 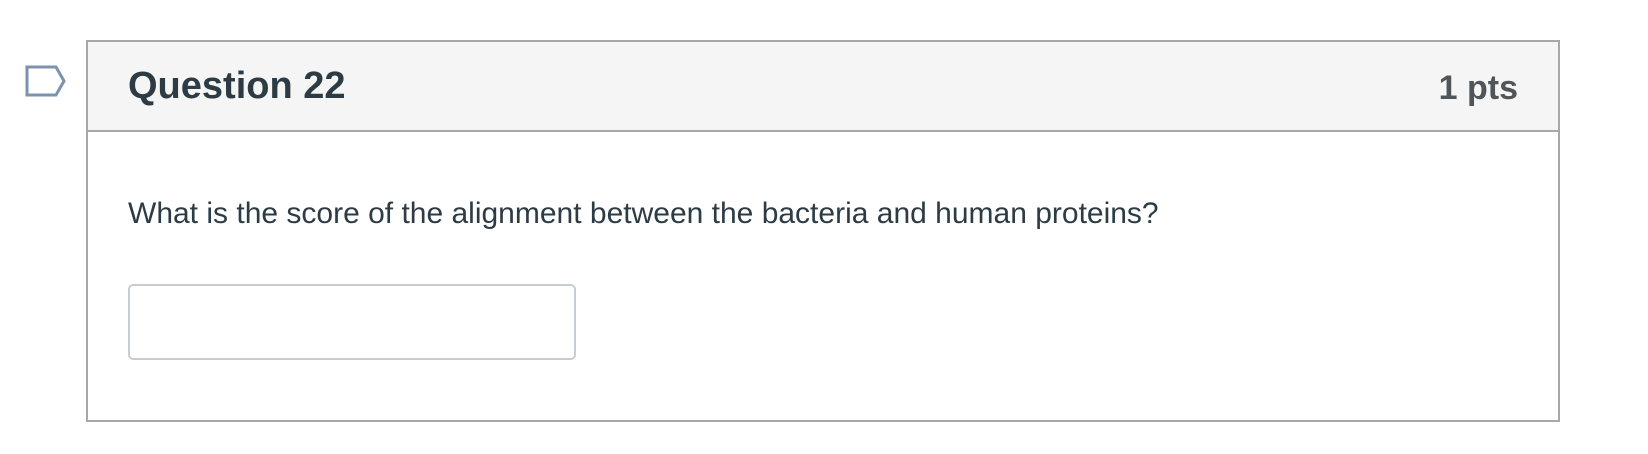 I want to click on flag-question-icon, so click(x=47, y=84).